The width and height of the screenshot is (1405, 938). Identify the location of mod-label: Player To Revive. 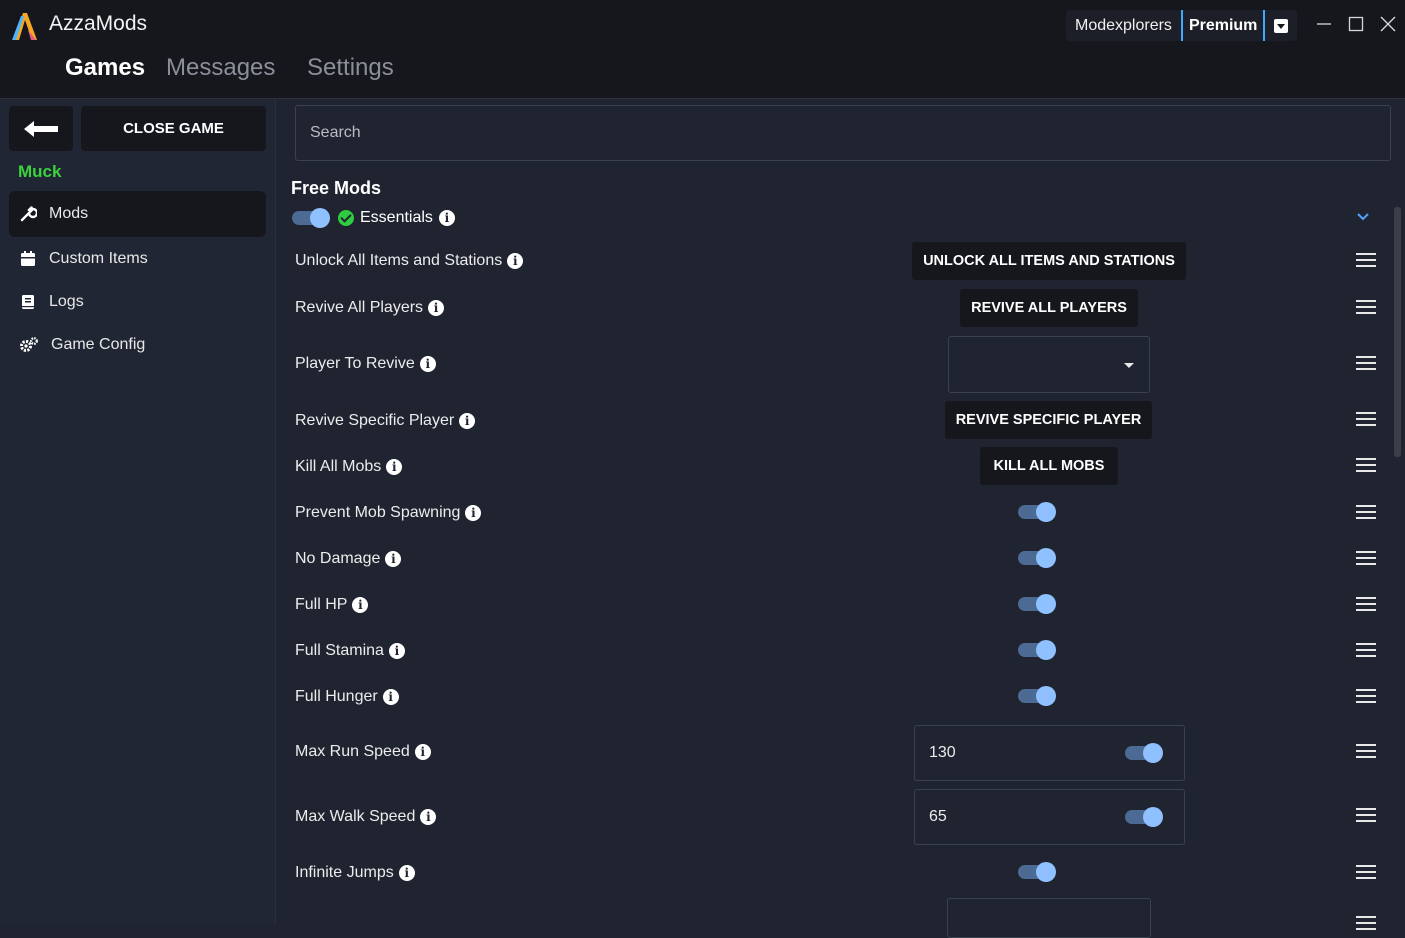
(355, 363).